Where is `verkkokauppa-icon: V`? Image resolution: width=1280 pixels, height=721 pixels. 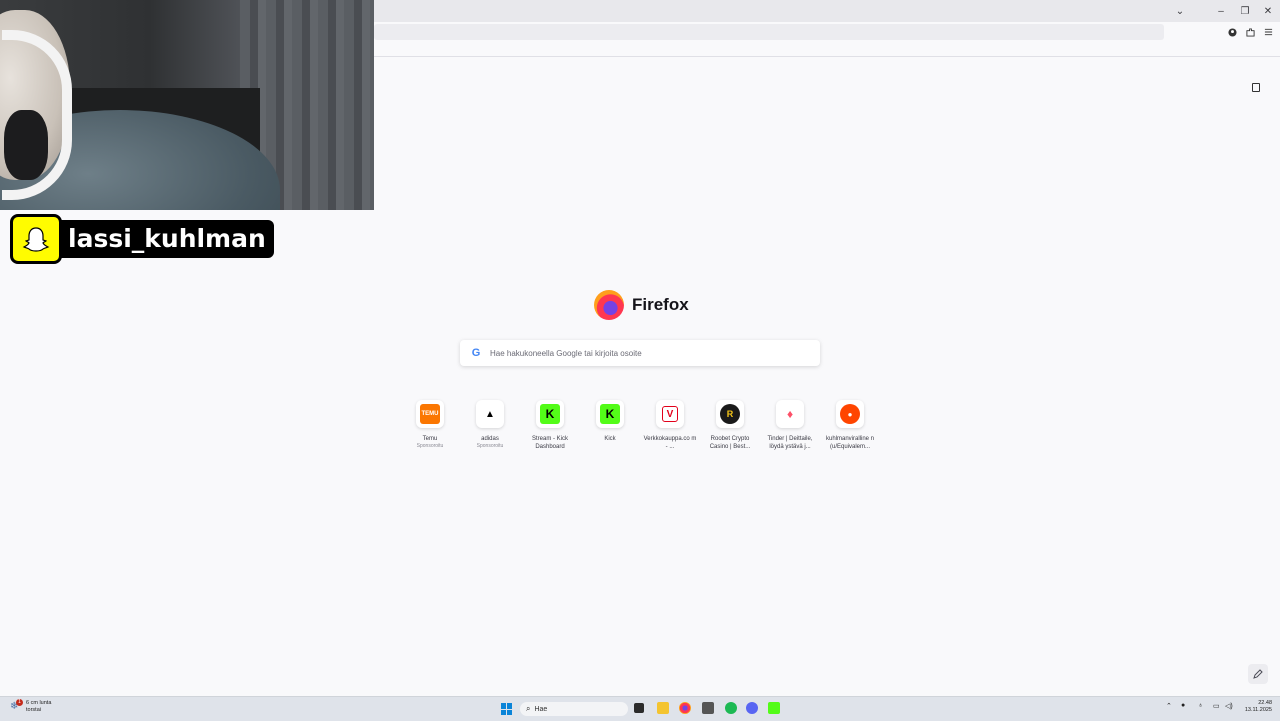 verkkokauppa-icon: V is located at coordinates (670, 414).